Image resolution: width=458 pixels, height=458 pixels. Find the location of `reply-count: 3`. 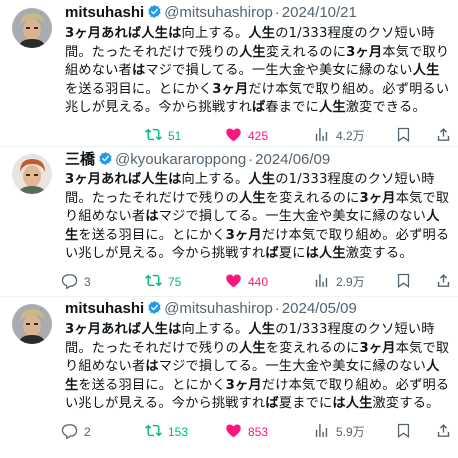

reply-count: 3 is located at coordinates (87, 281).